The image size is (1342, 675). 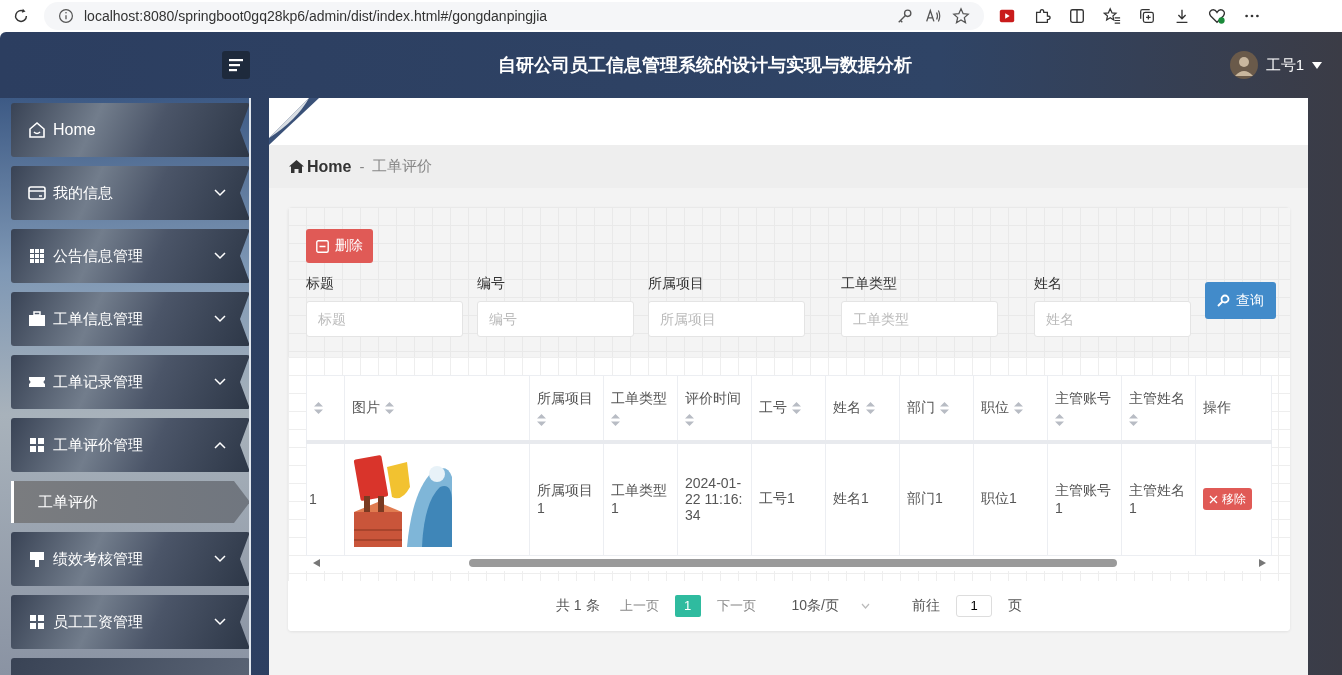 I want to click on breadcrumb-current: 工单评价, so click(x=402, y=166).